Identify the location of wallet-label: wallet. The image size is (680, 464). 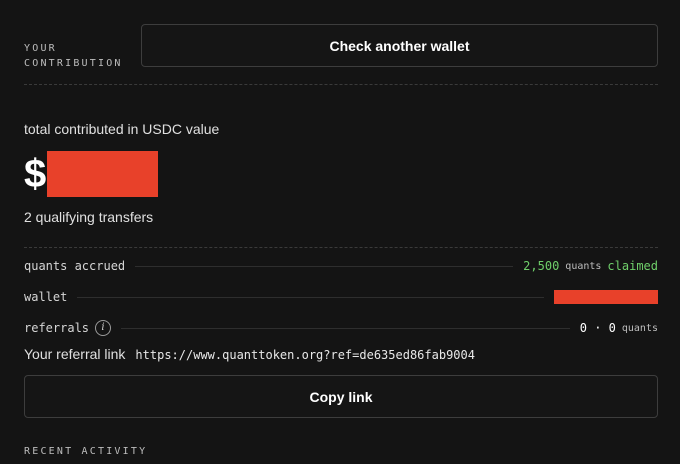
(46, 297).